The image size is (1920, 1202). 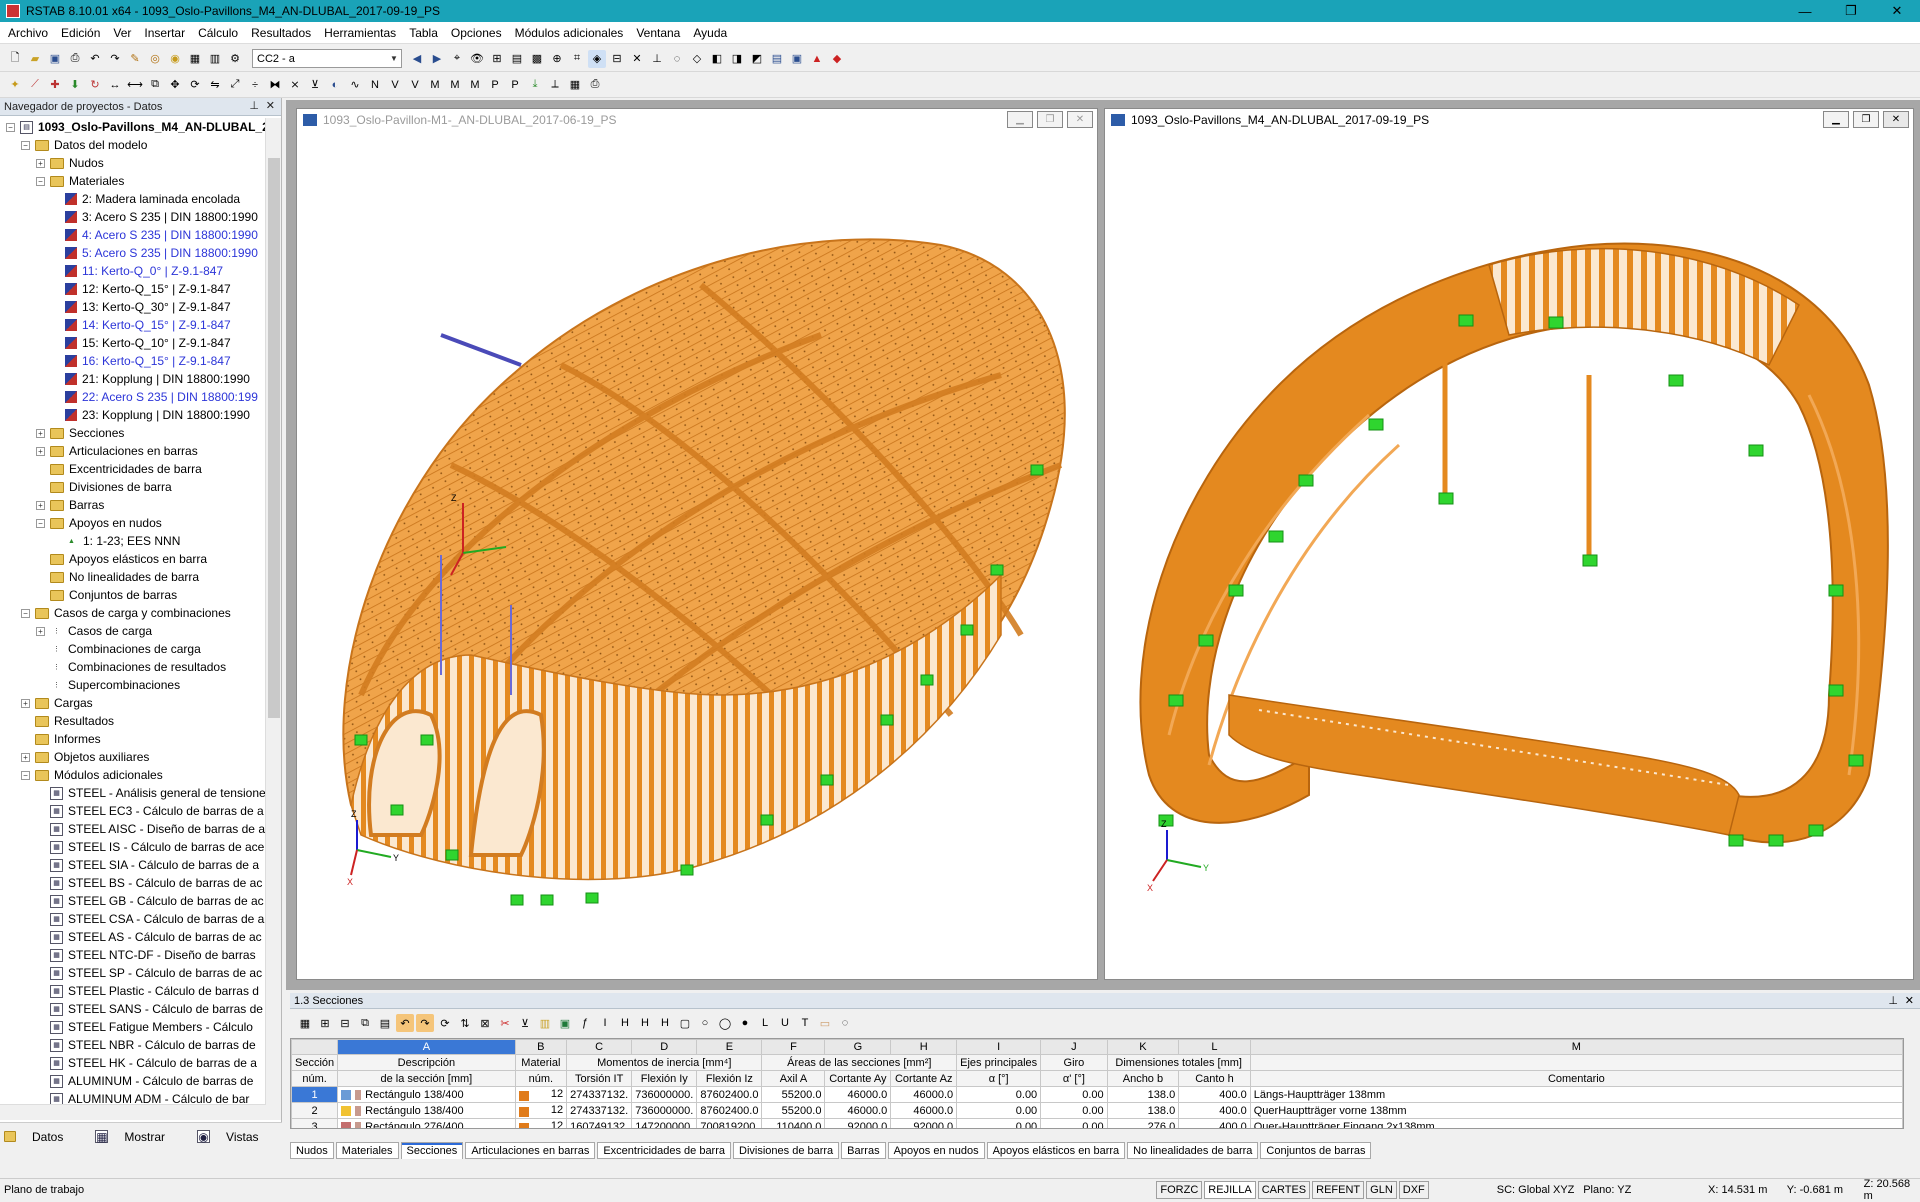 I want to click on copy-icon: ⧉, so click(x=155, y=85).